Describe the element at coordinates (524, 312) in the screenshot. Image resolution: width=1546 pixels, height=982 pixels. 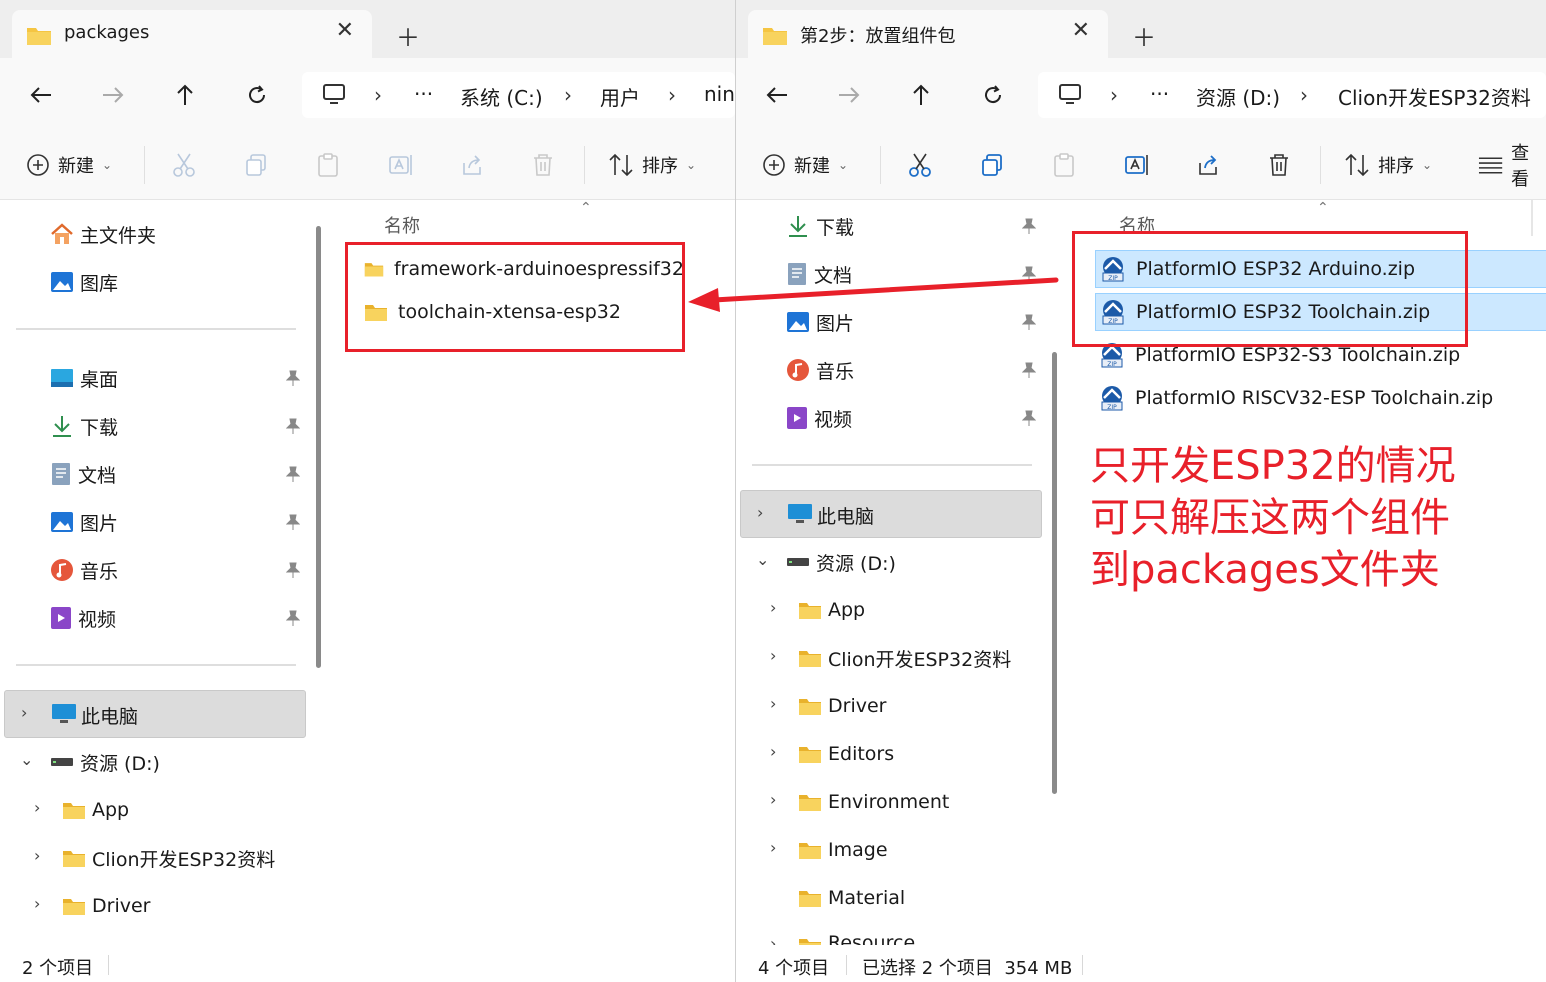
I see `file-row: toolchain-xtensa-esp32` at that location.